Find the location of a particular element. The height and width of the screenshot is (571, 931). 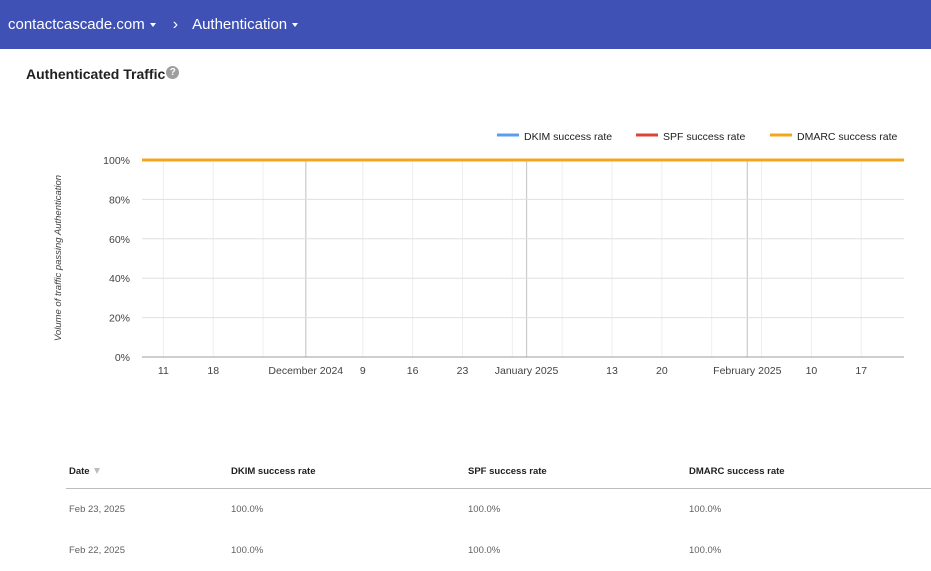

sort-down-icon is located at coordinates (96, 471).